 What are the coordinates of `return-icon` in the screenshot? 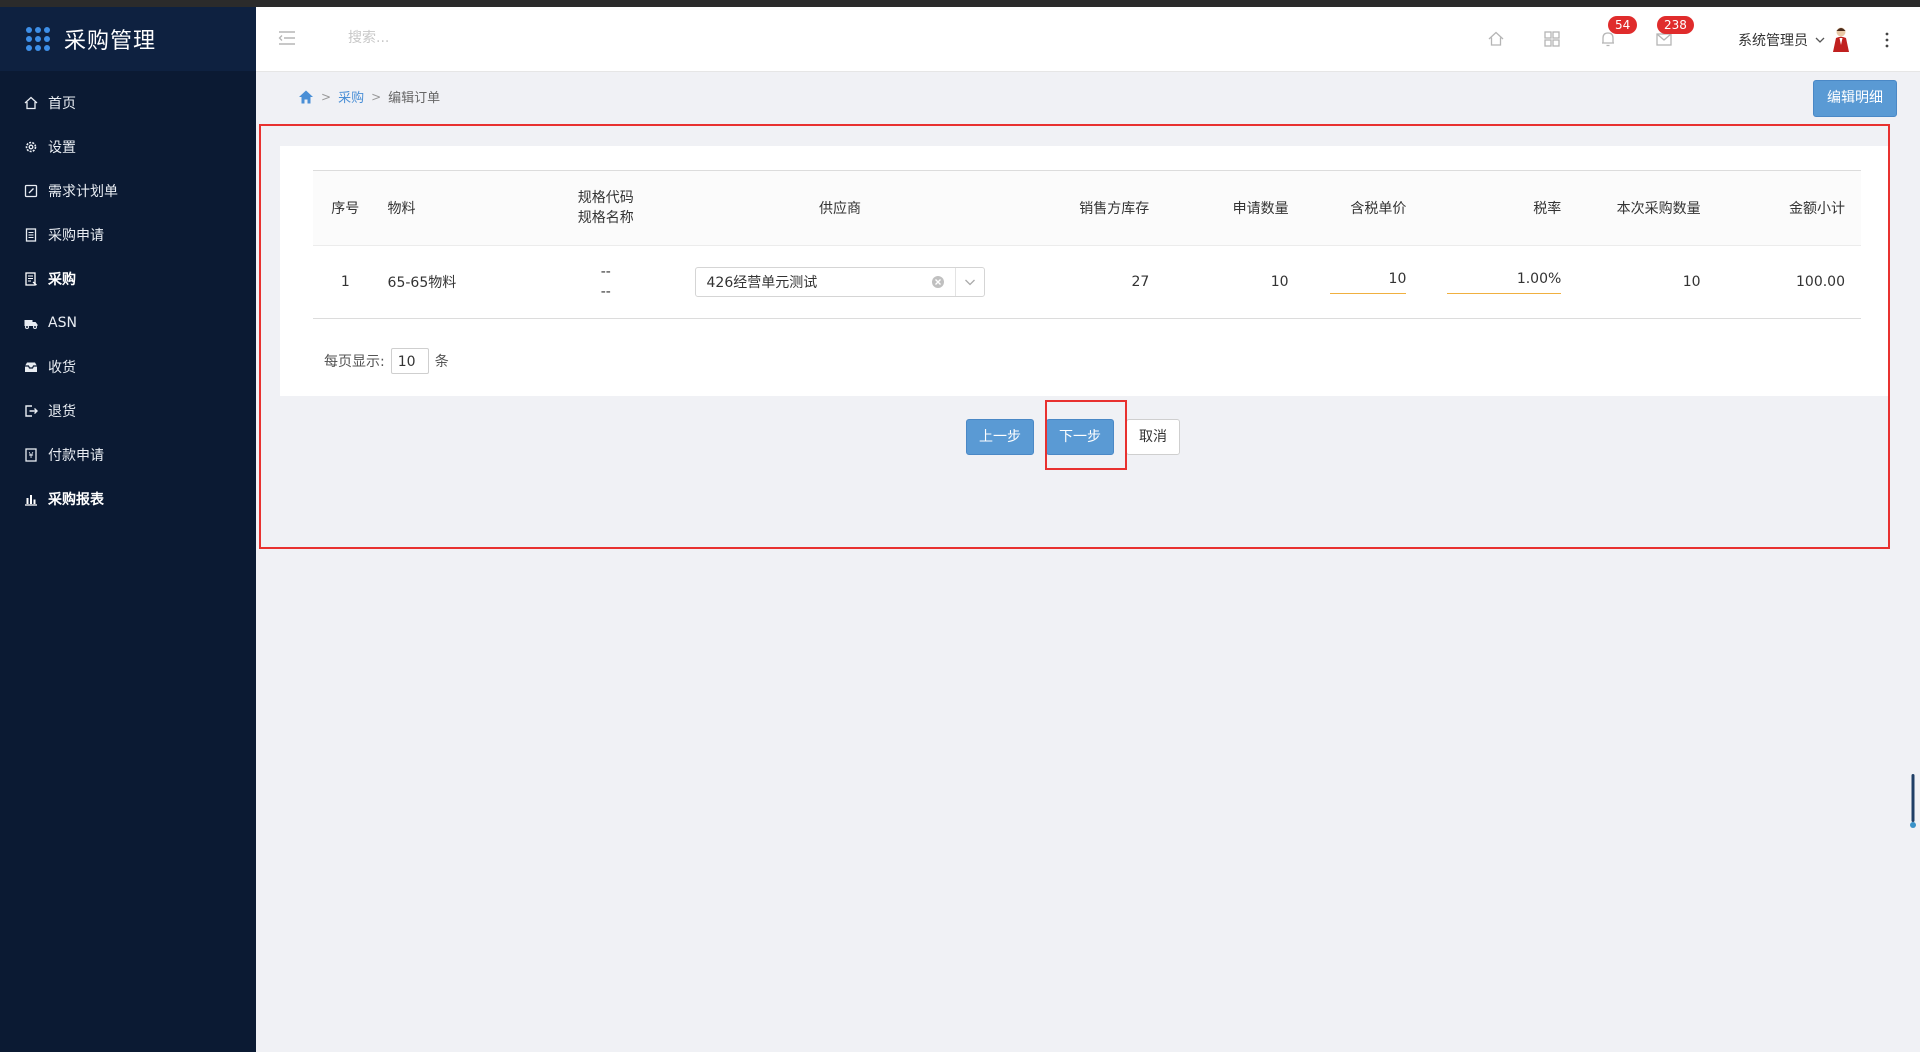 It's located at (31, 411).